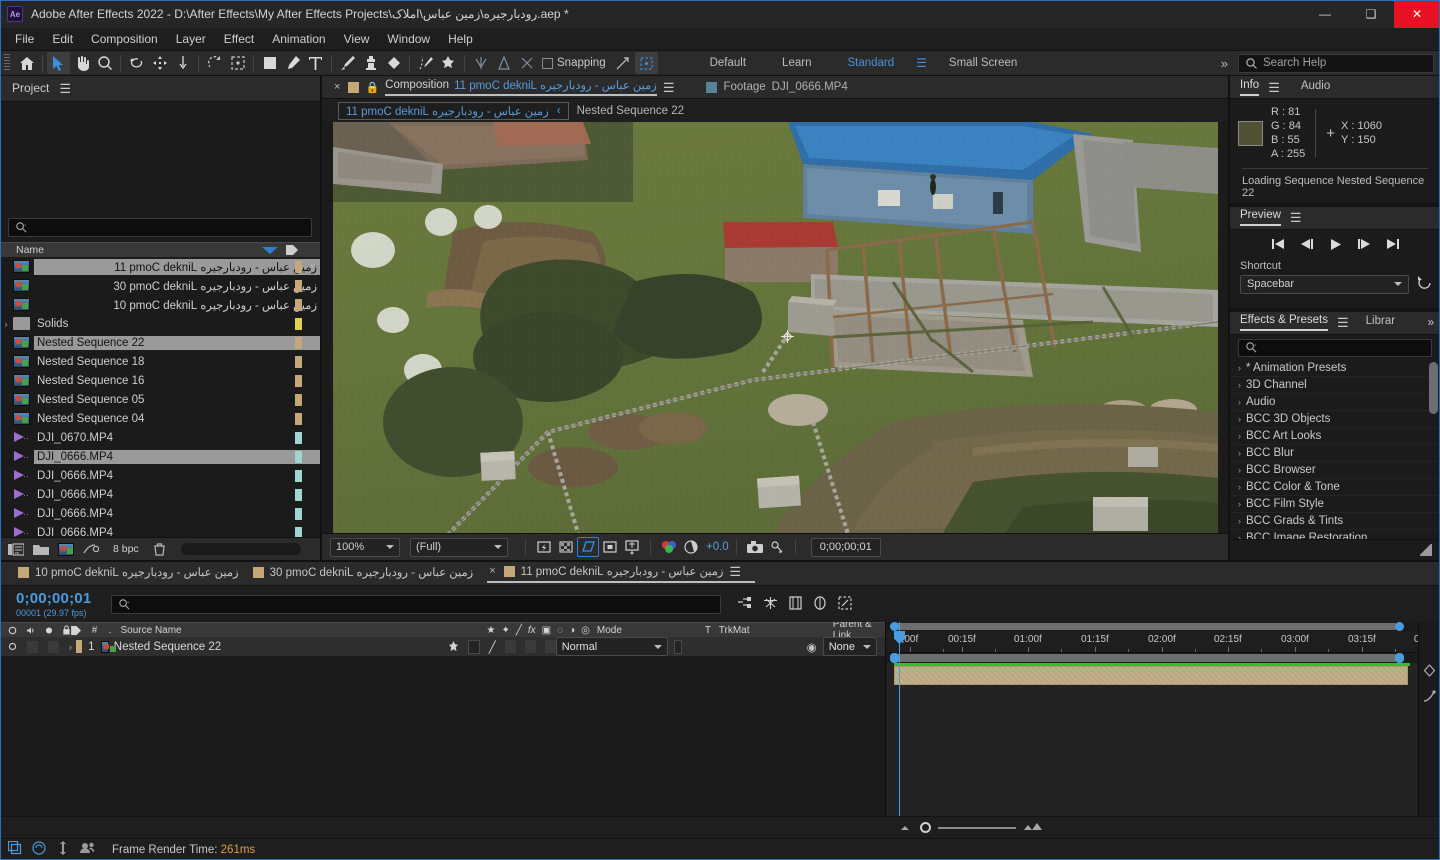 The image size is (1440, 860). What do you see at coordinates (787, 337) in the screenshot?
I see `anchor-point-icon` at bounding box center [787, 337].